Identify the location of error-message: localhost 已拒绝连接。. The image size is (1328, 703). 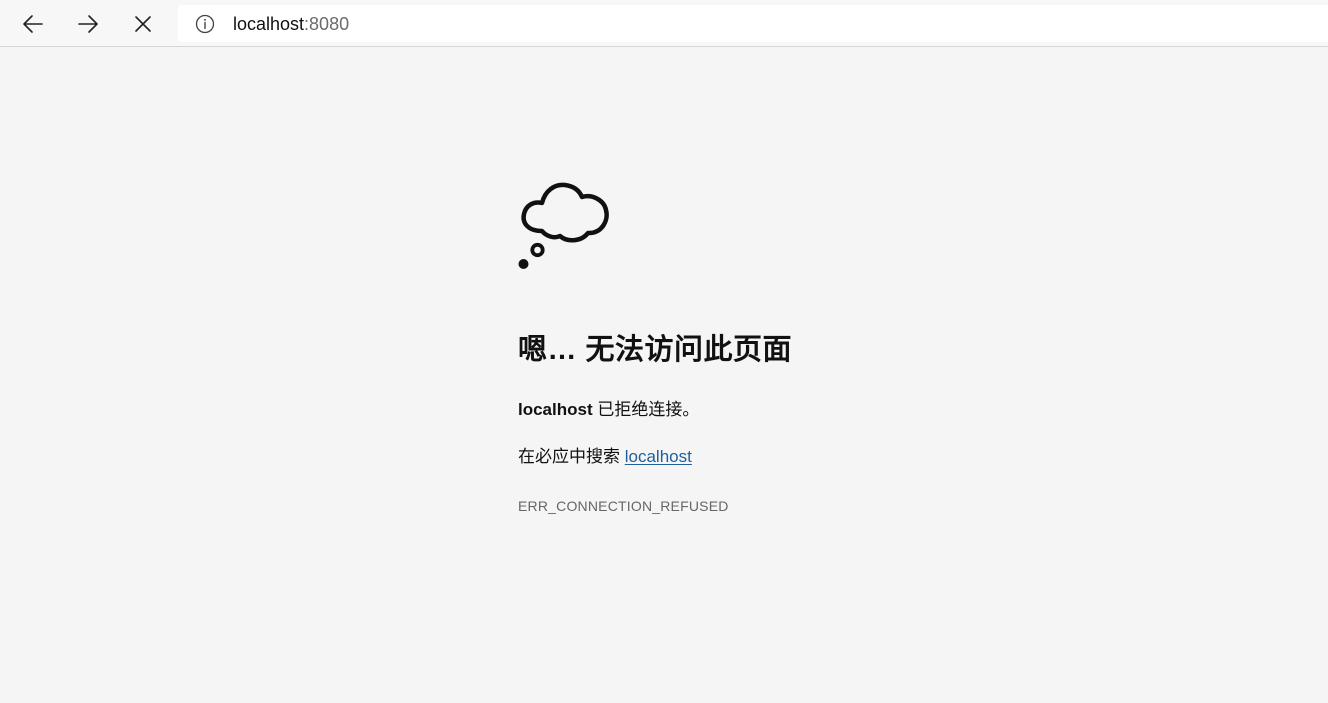
(608, 410).